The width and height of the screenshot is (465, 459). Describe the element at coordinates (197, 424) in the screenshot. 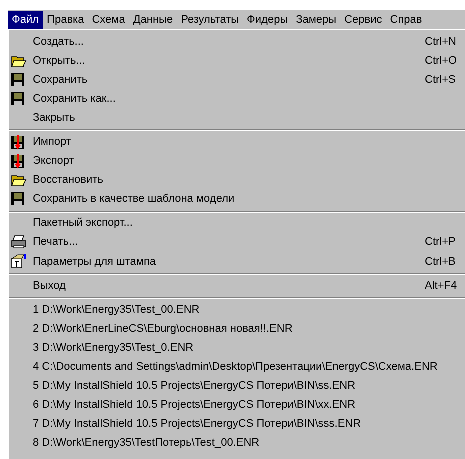

I see `menu-item-label: 7 D:\My InstallShield 10.5 Projects\EnergyCS Потери\BIN\sss.ENR` at that location.